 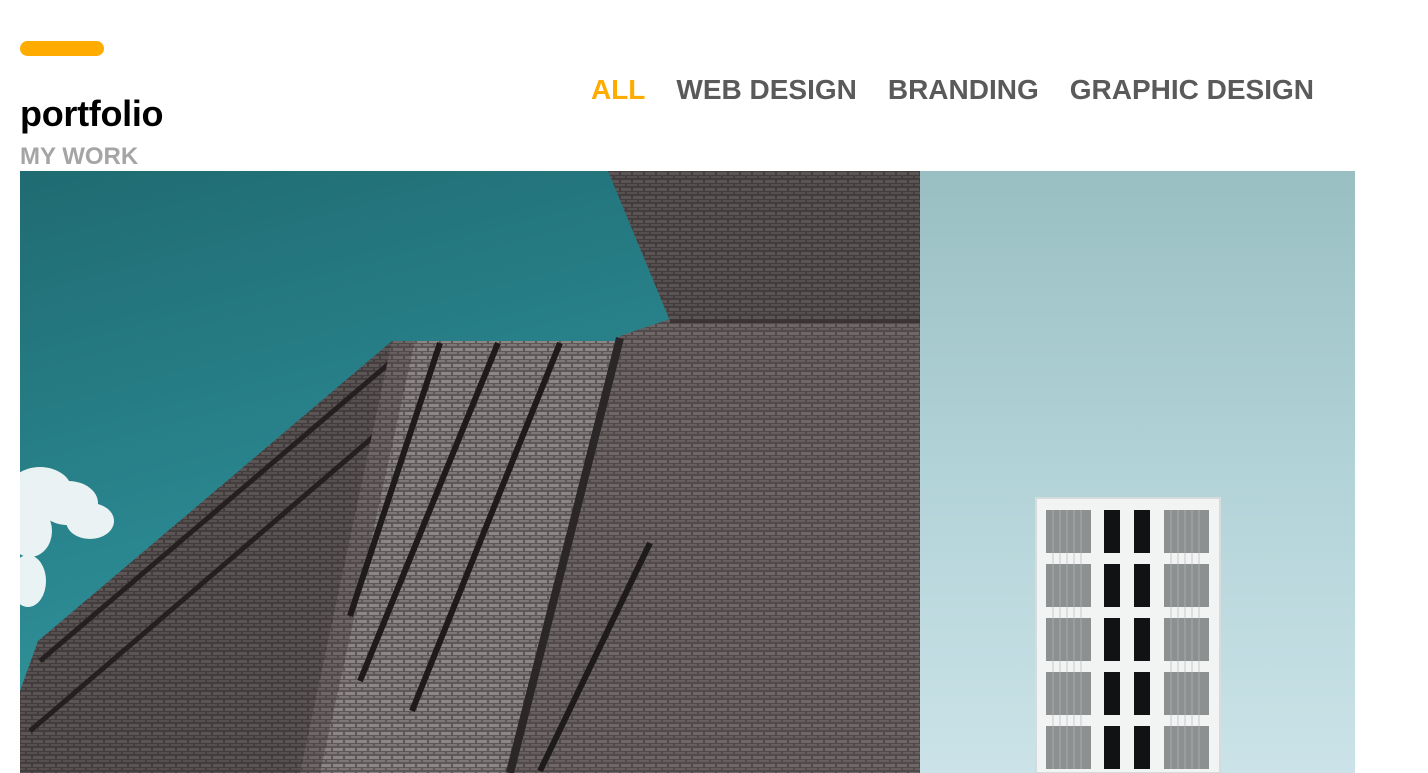 What do you see at coordinates (963, 90) in the screenshot?
I see `filter-branding: BRANDING` at bounding box center [963, 90].